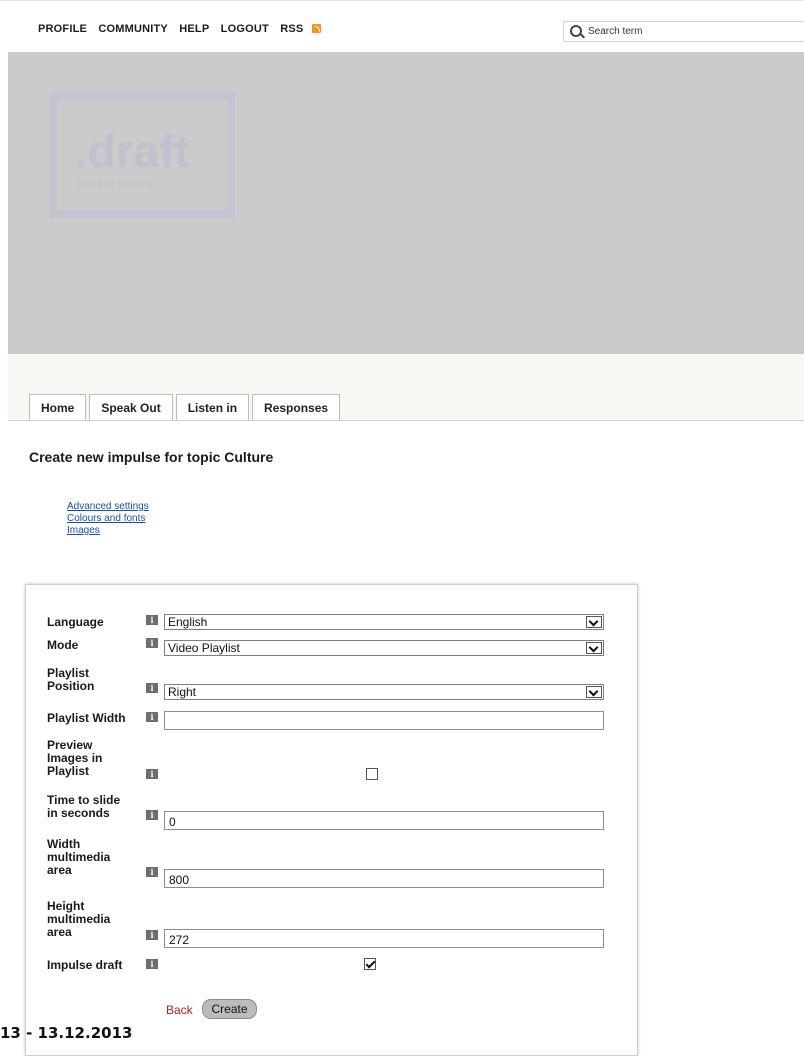 This screenshot has width=804, height=1056. I want to click on tab-responses: Responses, so click(296, 407).